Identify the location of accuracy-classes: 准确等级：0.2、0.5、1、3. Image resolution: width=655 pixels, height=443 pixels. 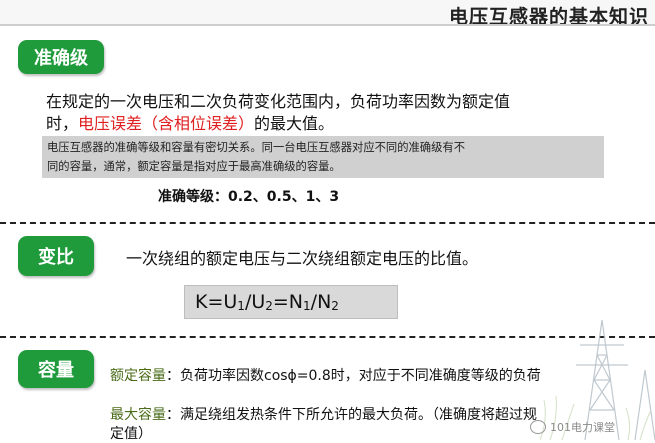
(249, 197).